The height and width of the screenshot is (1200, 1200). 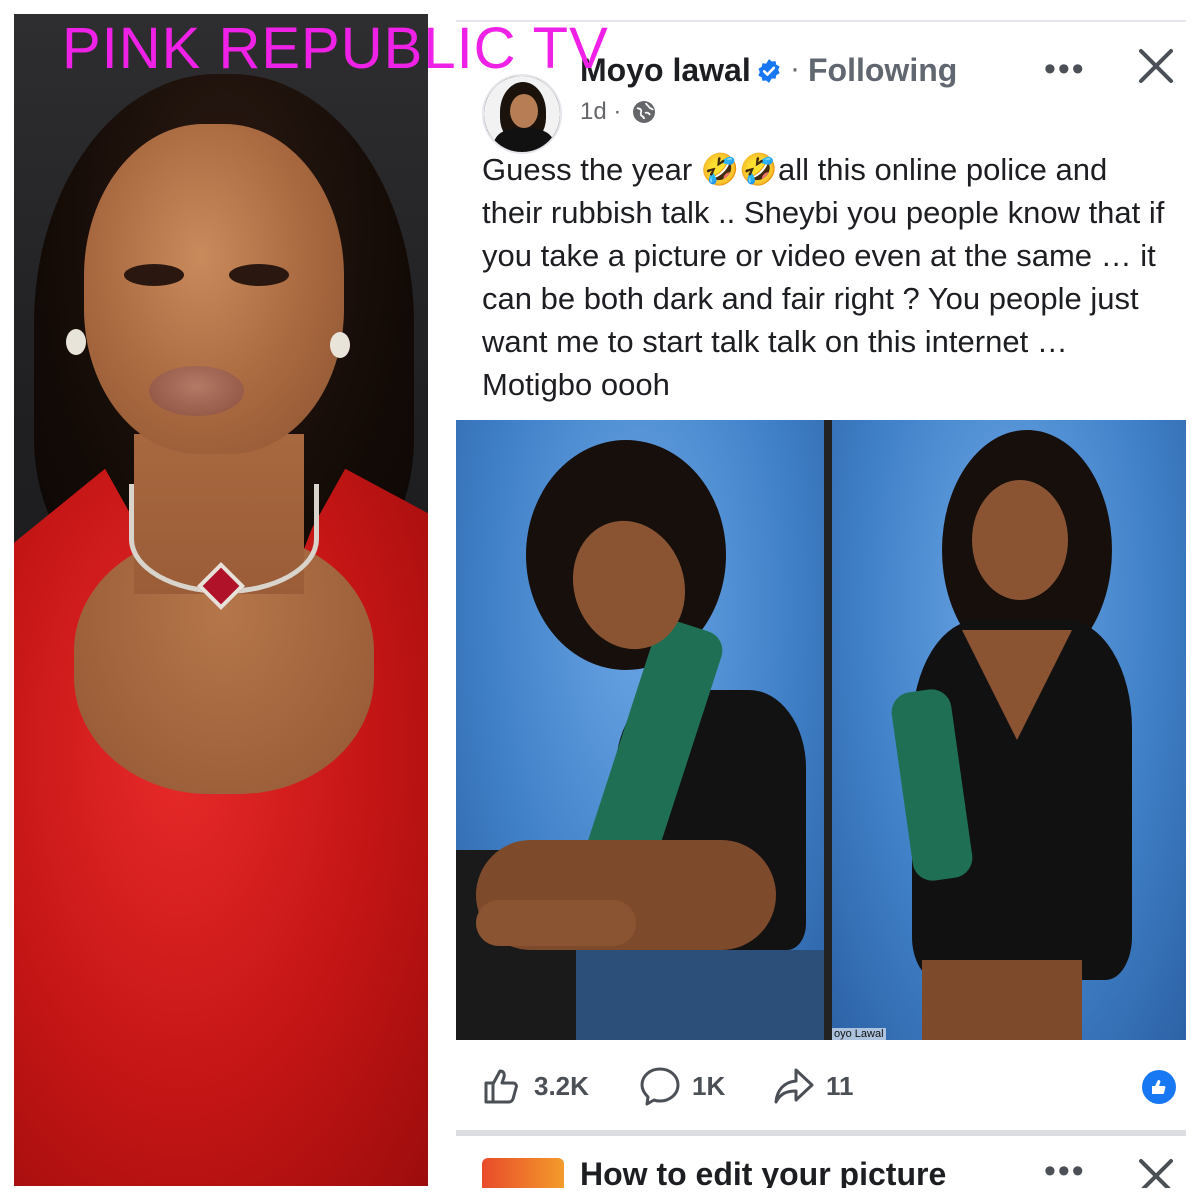 I want to click on next-post-title: How to edit your picture, so click(x=763, y=1172).